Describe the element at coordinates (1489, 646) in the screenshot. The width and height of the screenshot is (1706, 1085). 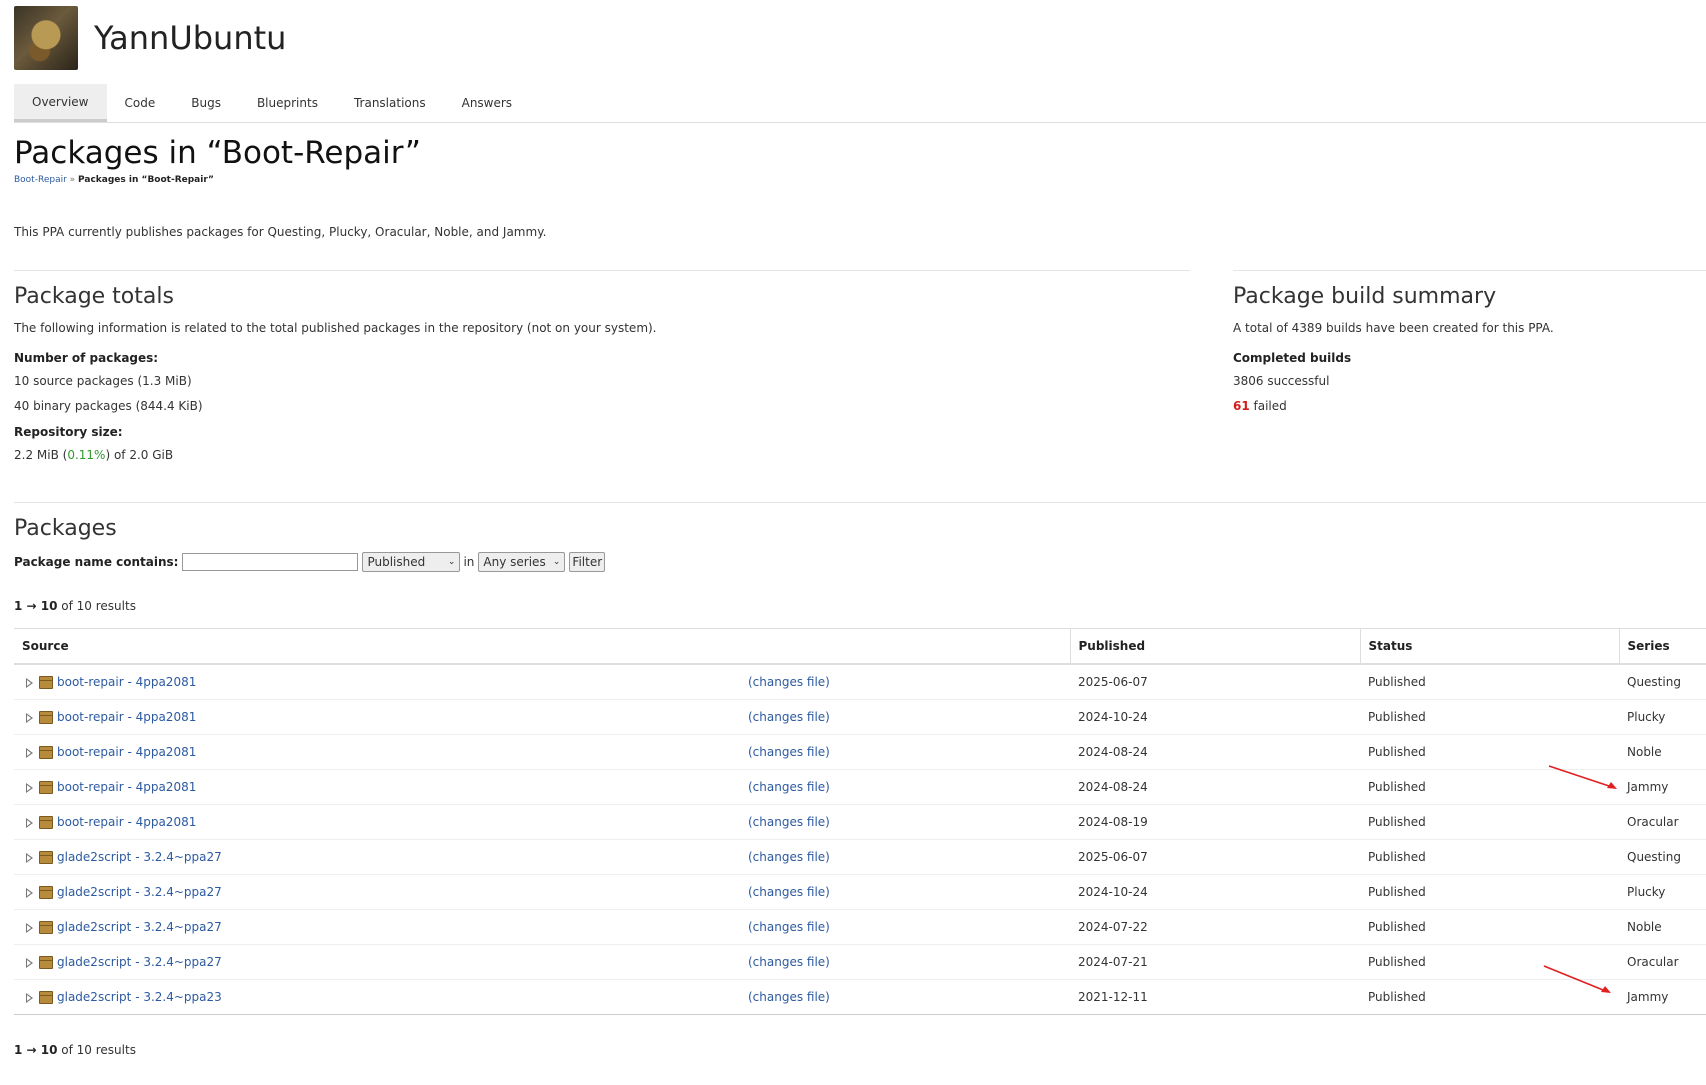
I see `column-header-status: Status` at that location.